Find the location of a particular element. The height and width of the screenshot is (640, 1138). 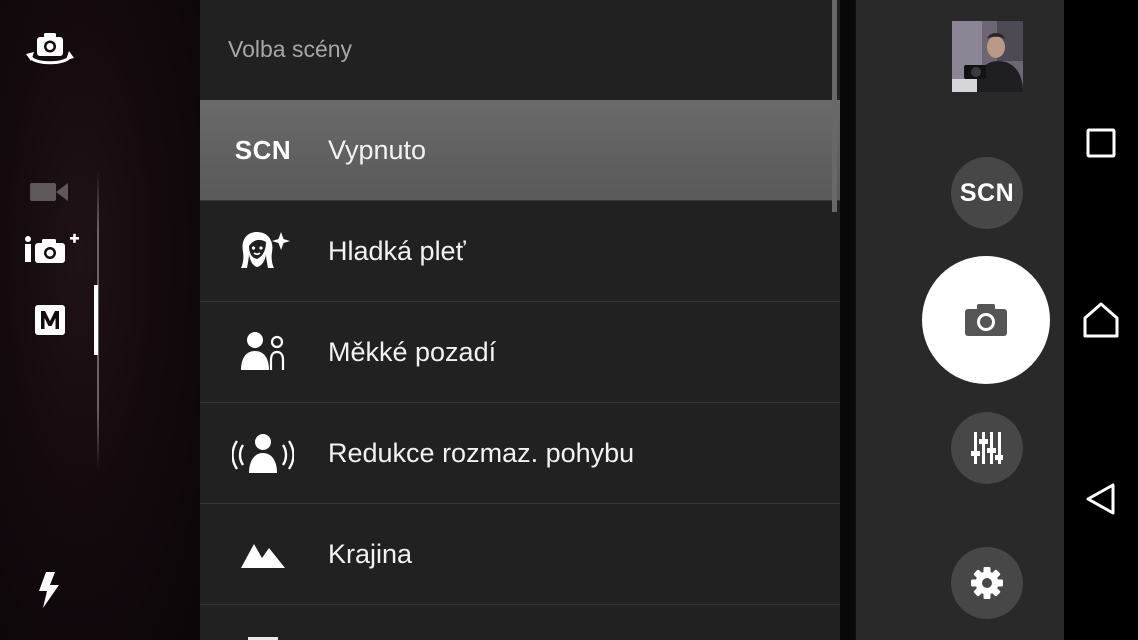

scene-item-label: Vypnuto is located at coordinates (377, 149).